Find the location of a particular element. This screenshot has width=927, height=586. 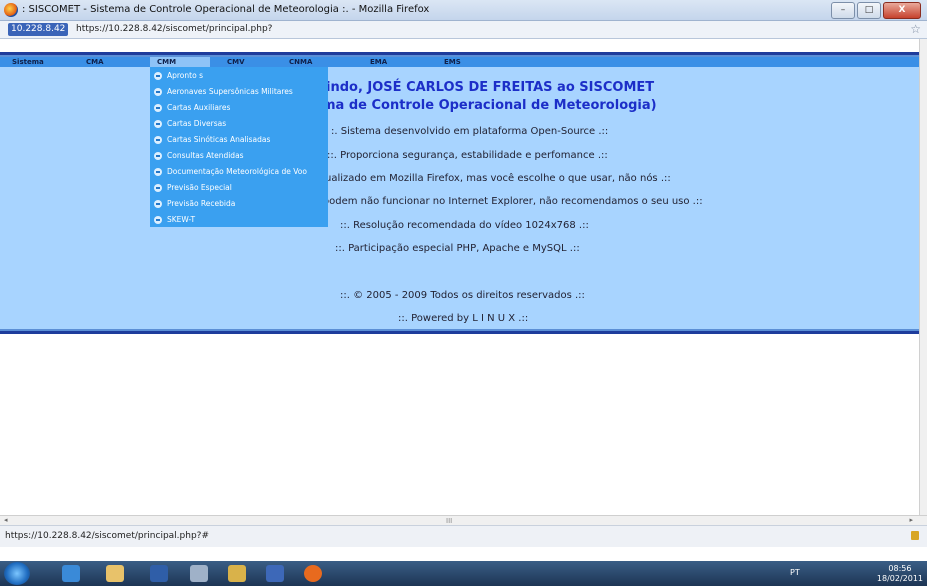

menu-option-cartas-sinoticas: Cartas Sinóticas Analisadas is located at coordinates (212, 139).